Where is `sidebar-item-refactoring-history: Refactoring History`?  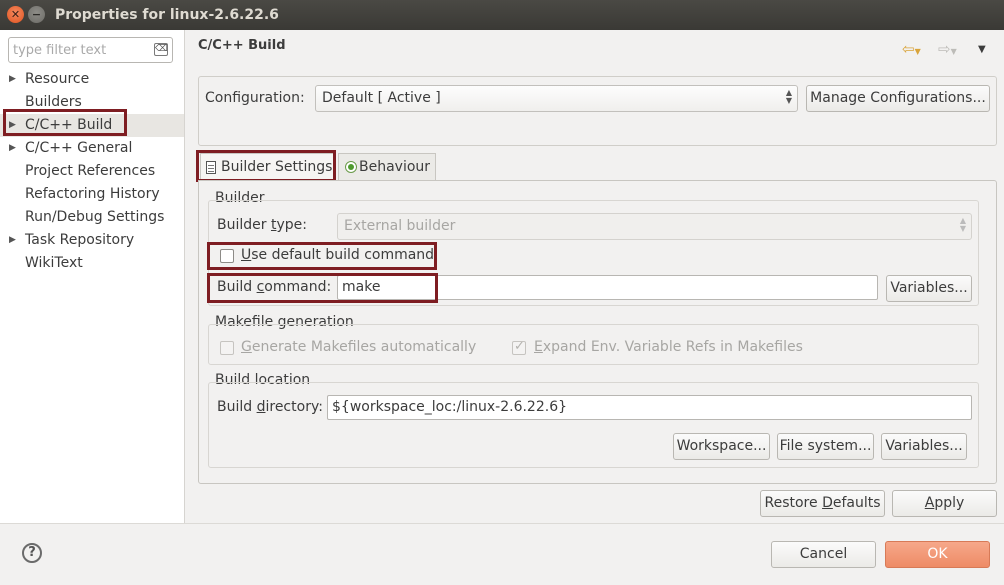 sidebar-item-refactoring-history: Refactoring History is located at coordinates (92, 194).